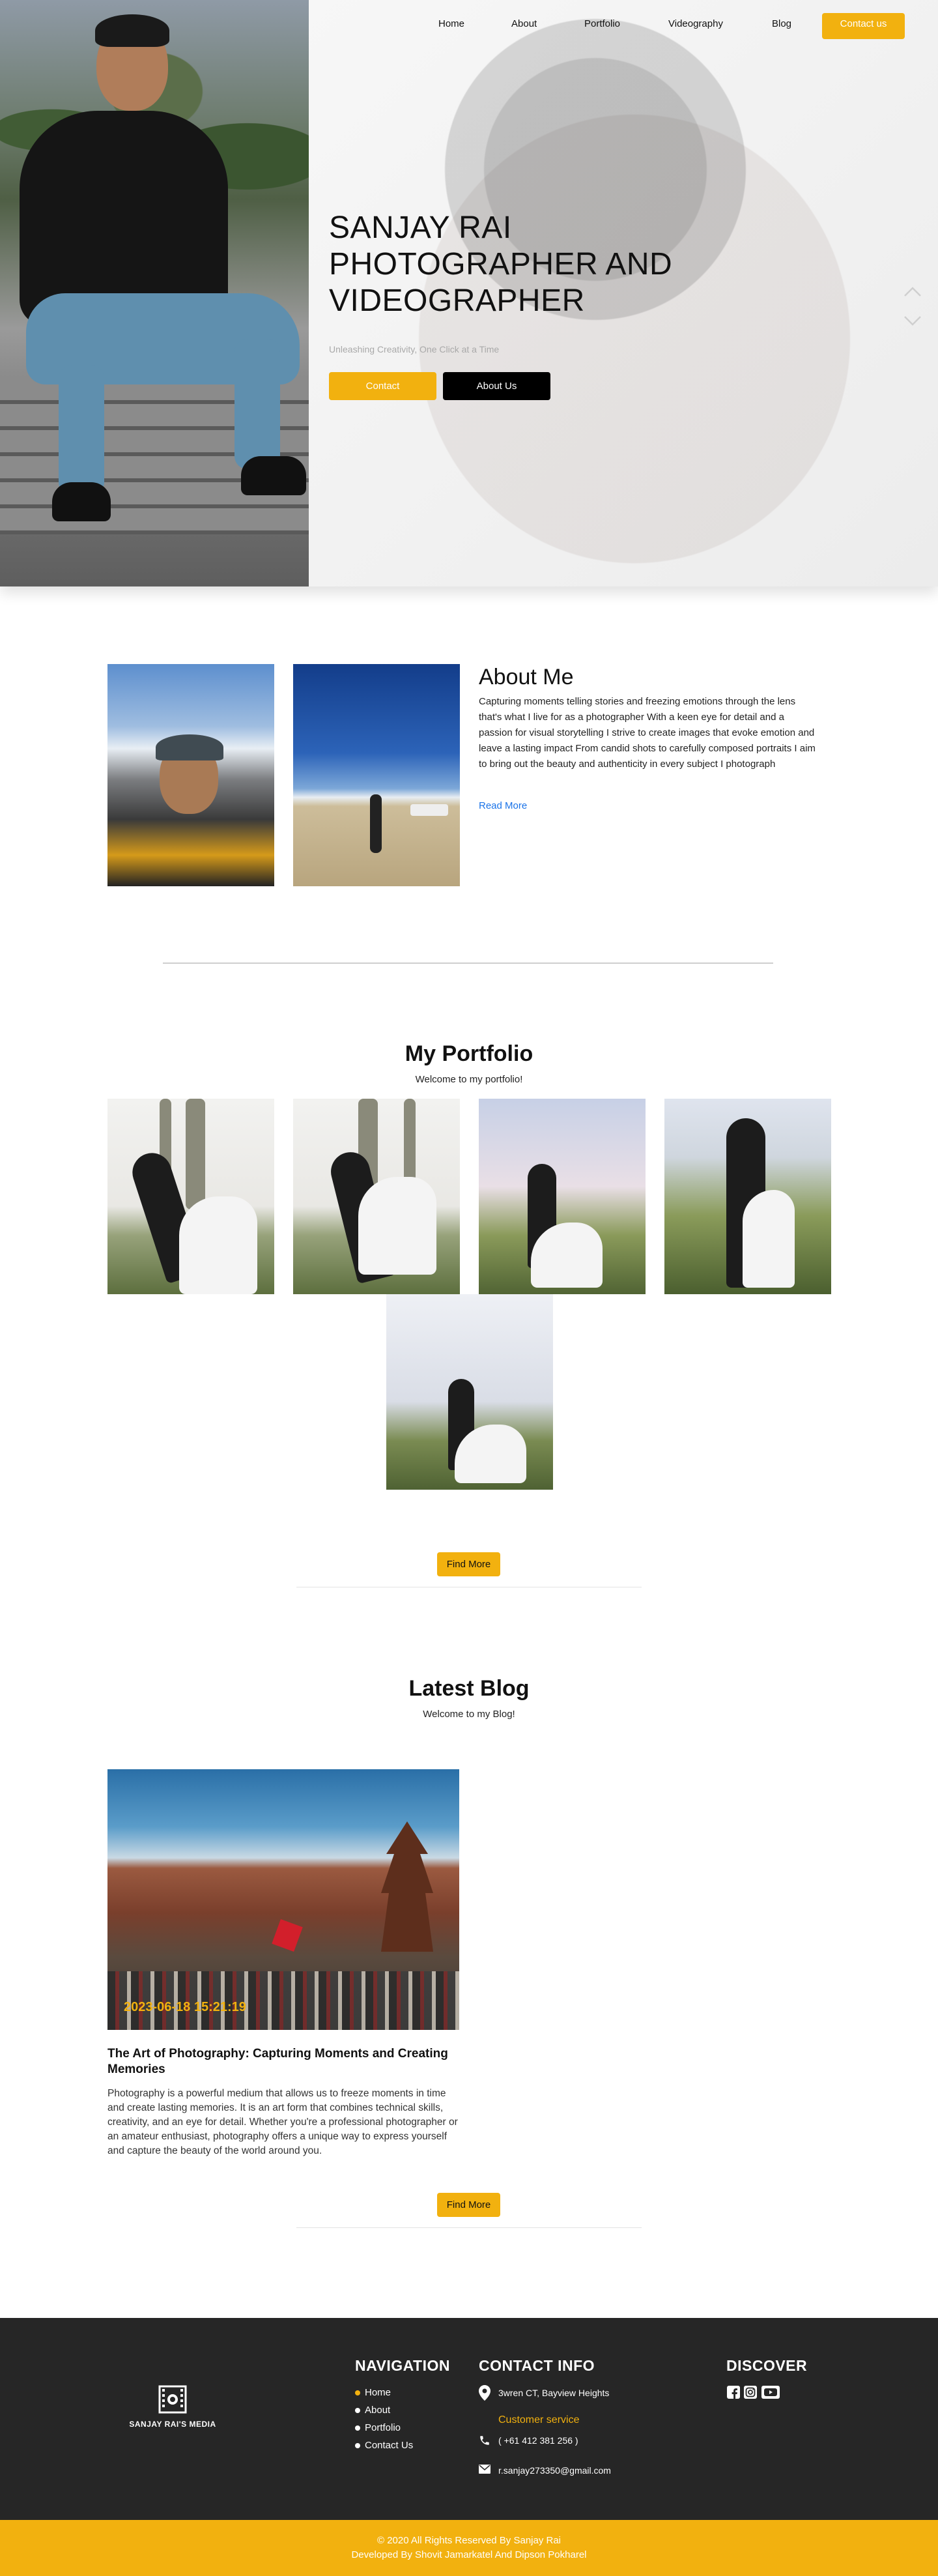 The height and width of the screenshot is (2576, 938). Describe the element at coordinates (538, 2440) in the screenshot. I see `footer-phone: ( +61 412 381 256 )` at that location.